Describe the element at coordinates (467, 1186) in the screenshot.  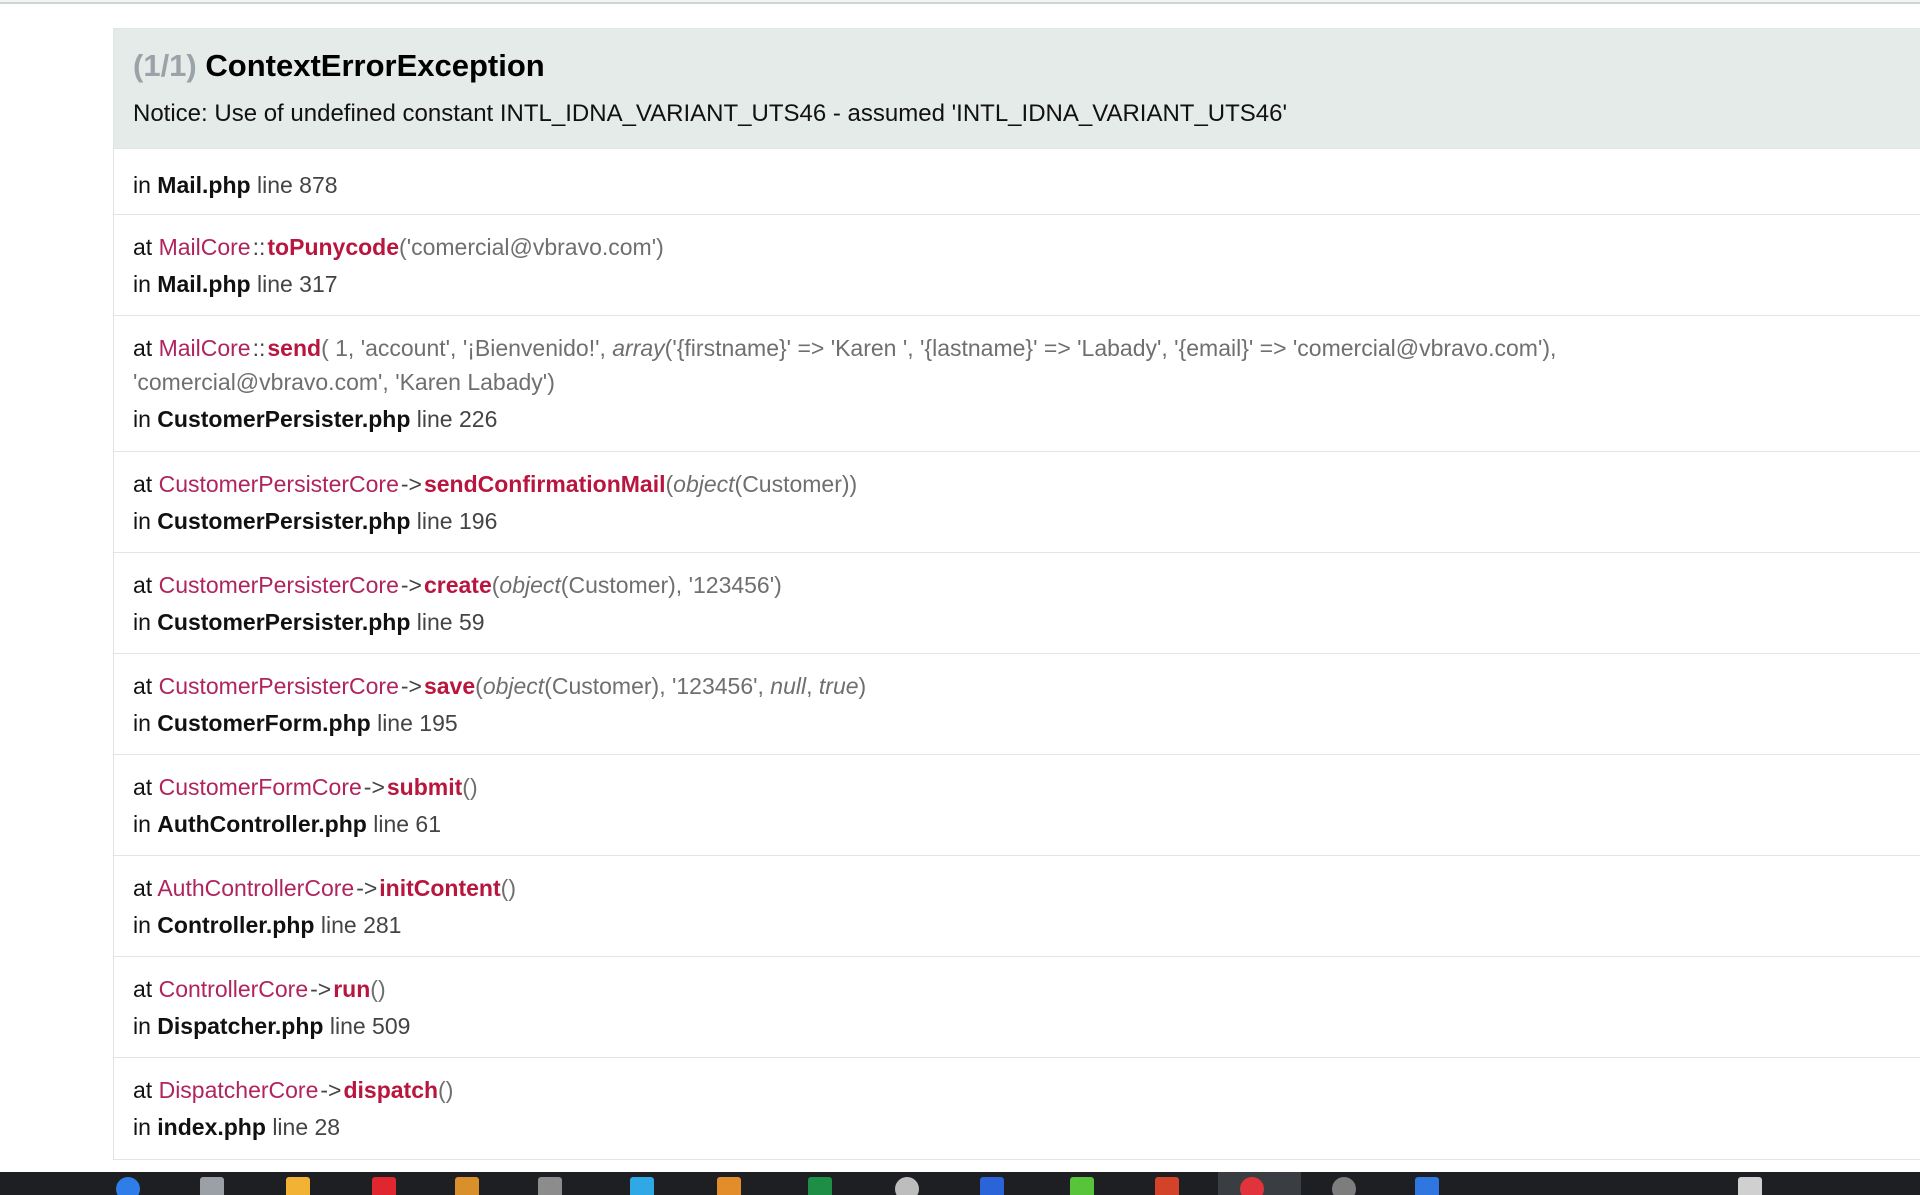
I see `app-icon` at that location.